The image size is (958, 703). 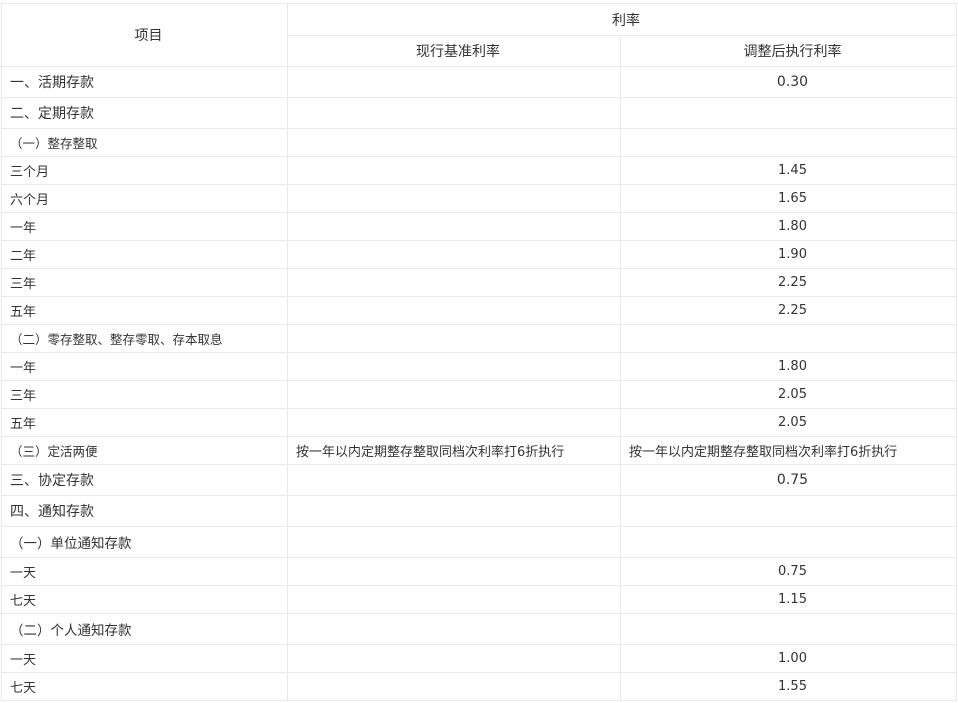 I want to click on table-row: （二）零存整取、整存零取、存本取息, so click(x=479, y=338).